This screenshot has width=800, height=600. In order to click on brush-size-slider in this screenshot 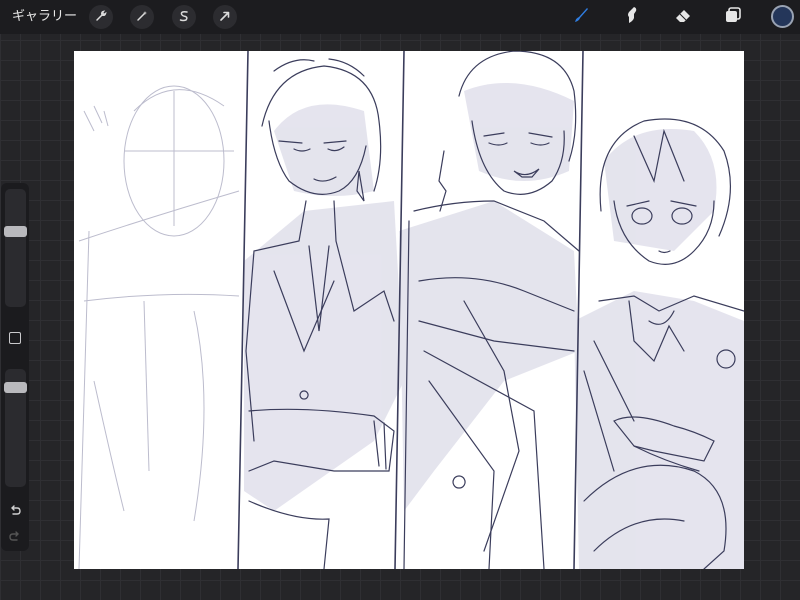, I will do `click(15, 248)`.